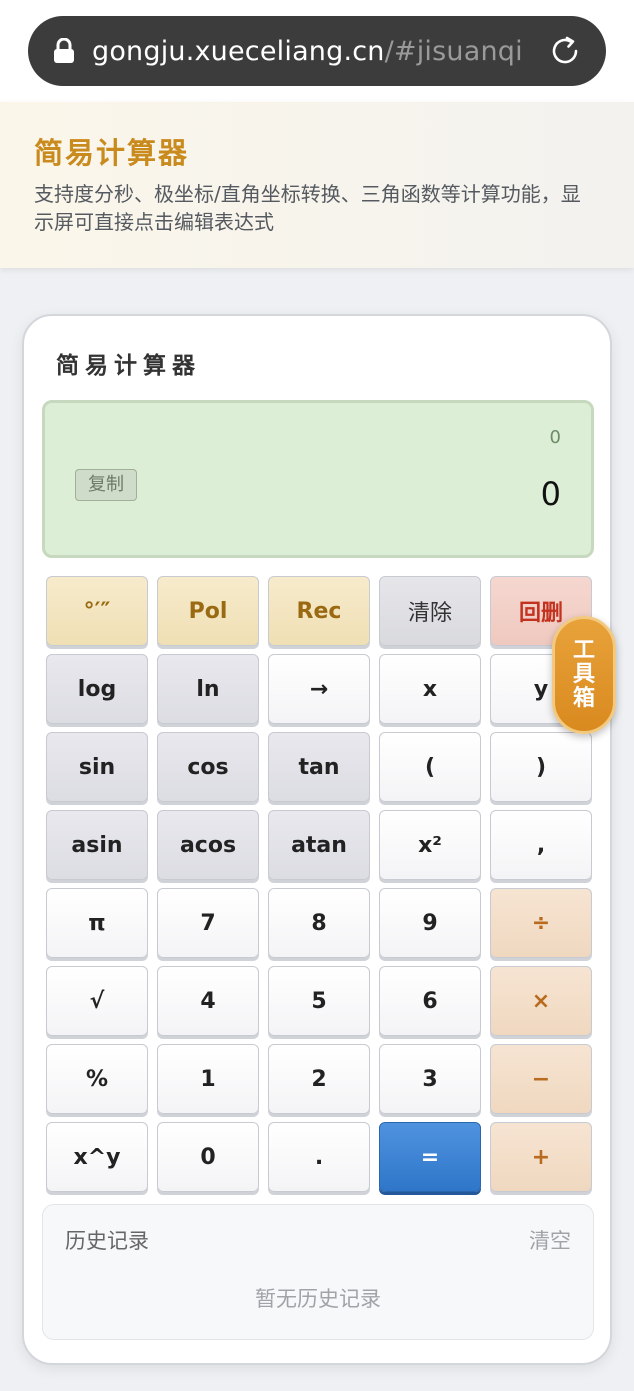  What do you see at coordinates (208, 1079) in the screenshot?
I see `key-1: 1` at bounding box center [208, 1079].